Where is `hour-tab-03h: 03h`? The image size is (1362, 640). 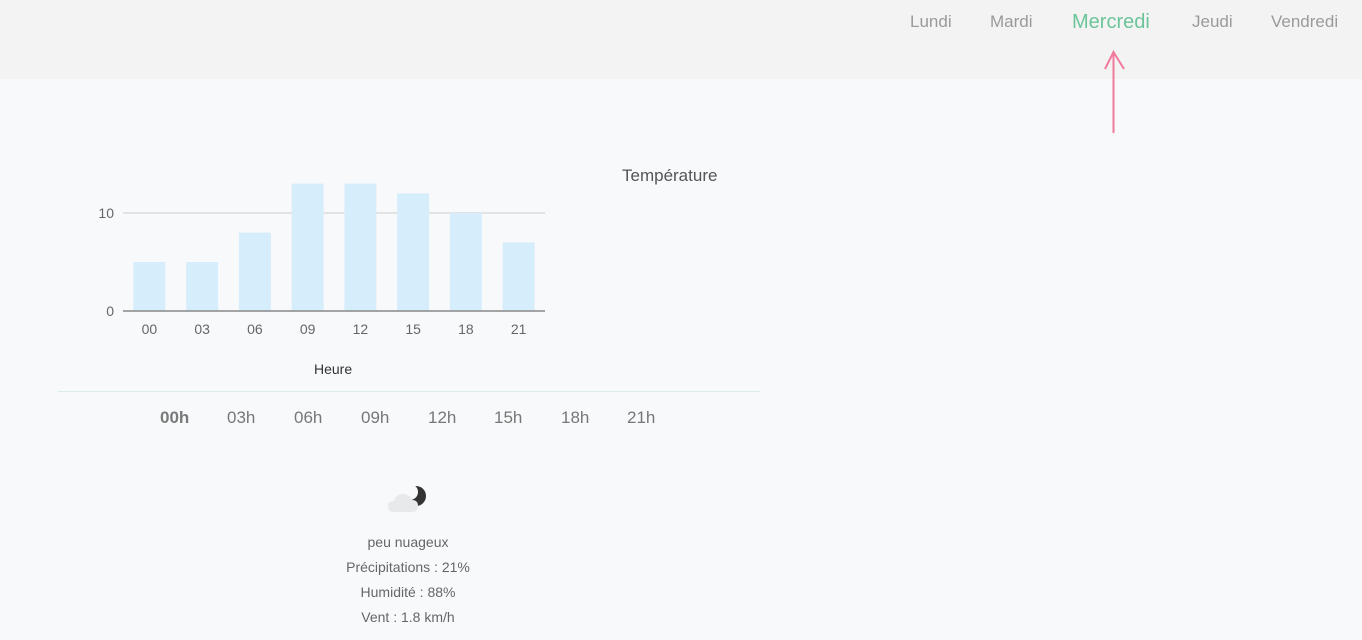 hour-tab-03h: 03h is located at coordinates (241, 418).